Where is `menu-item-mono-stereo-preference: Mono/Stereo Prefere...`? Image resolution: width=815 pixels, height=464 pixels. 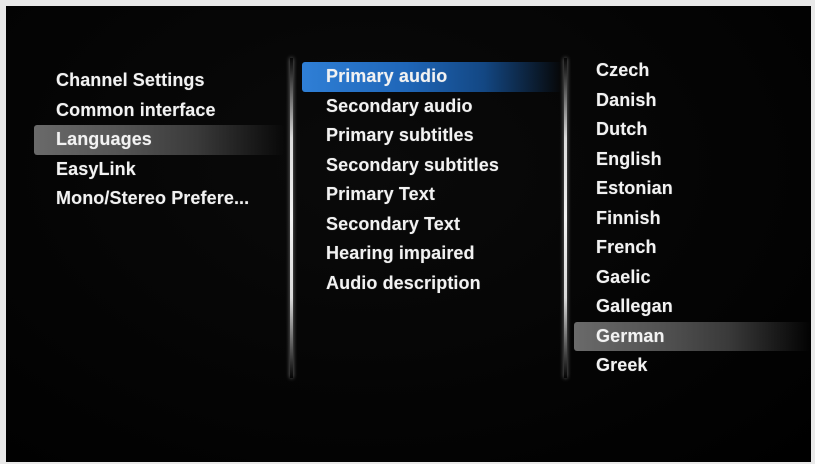 menu-item-mono-stereo-preference: Mono/Stereo Prefere... is located at coordinates (159, 199).